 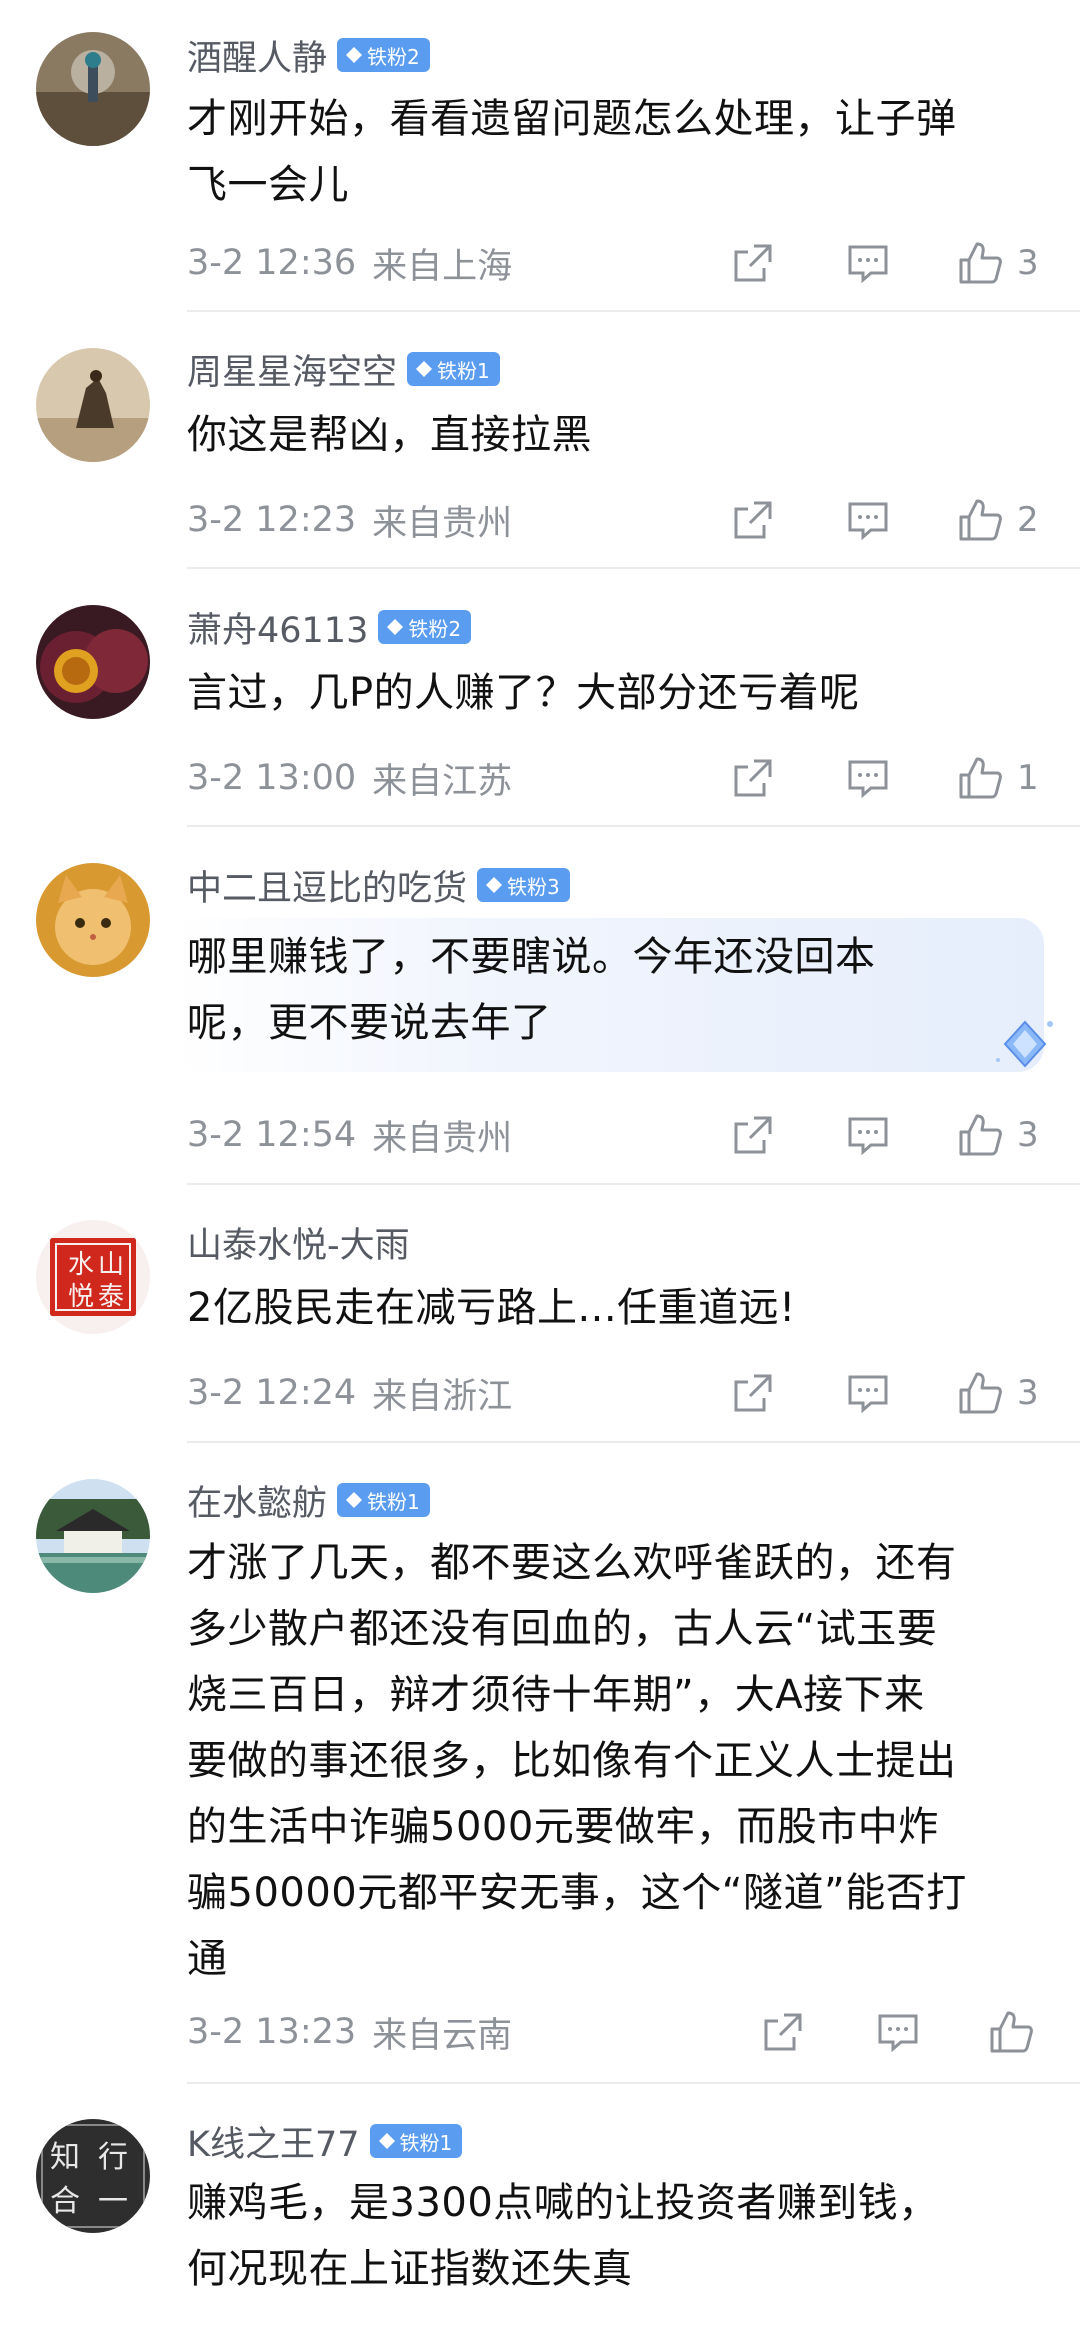 I want to click on username: 酒醒人静, so click(x=257, y=55).